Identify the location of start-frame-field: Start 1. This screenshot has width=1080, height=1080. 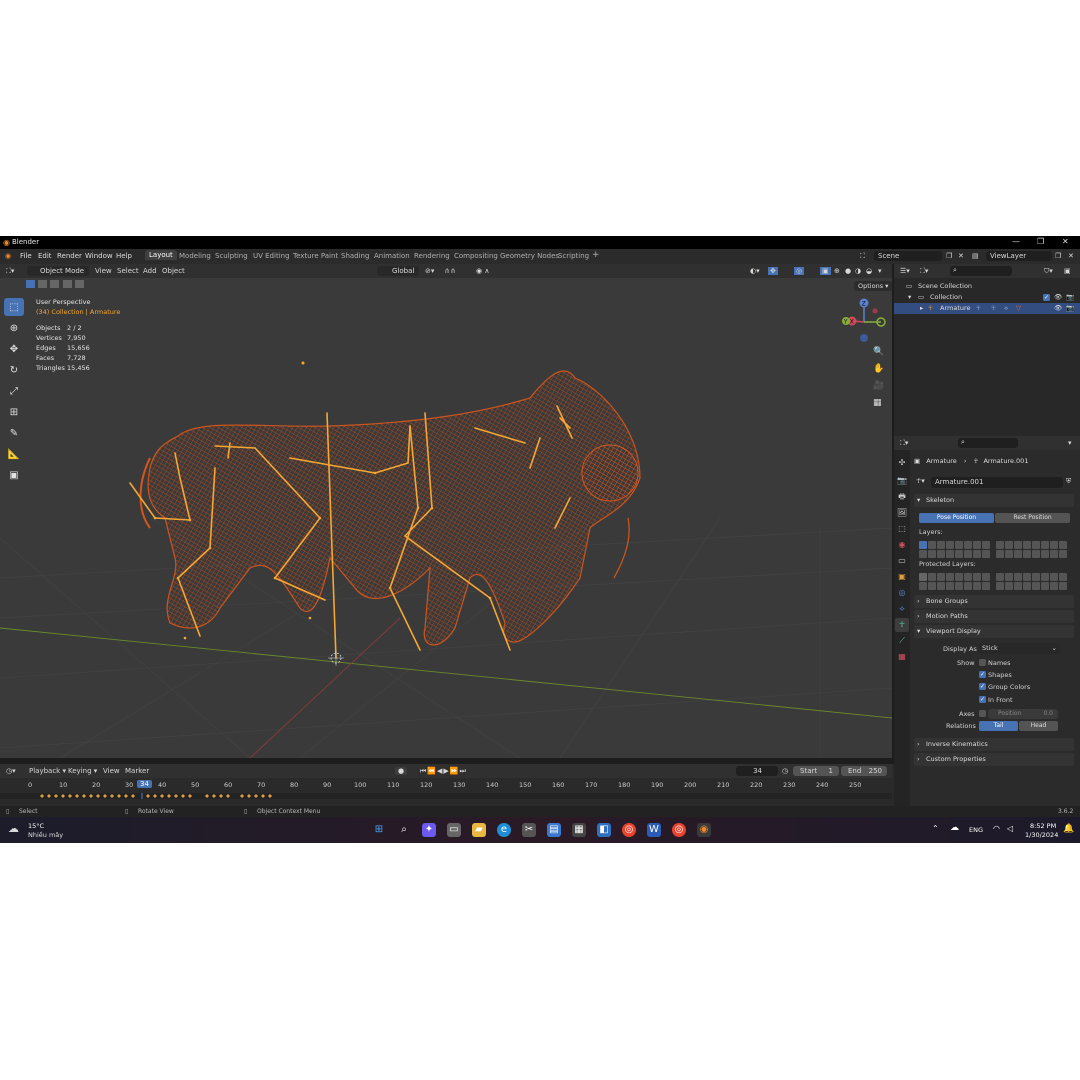
(816, 771).